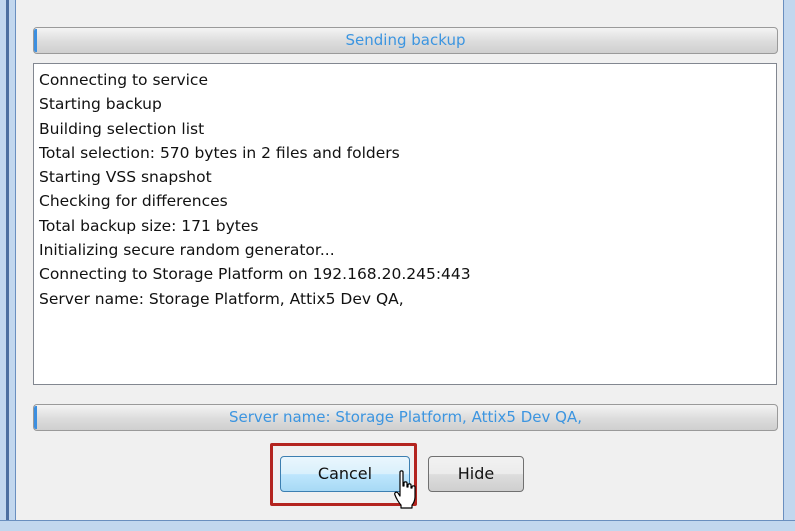  Describe the element at coordinates (125, 177) in the screenshot. I see `log-line: Starting VSS snapshot` at that location.